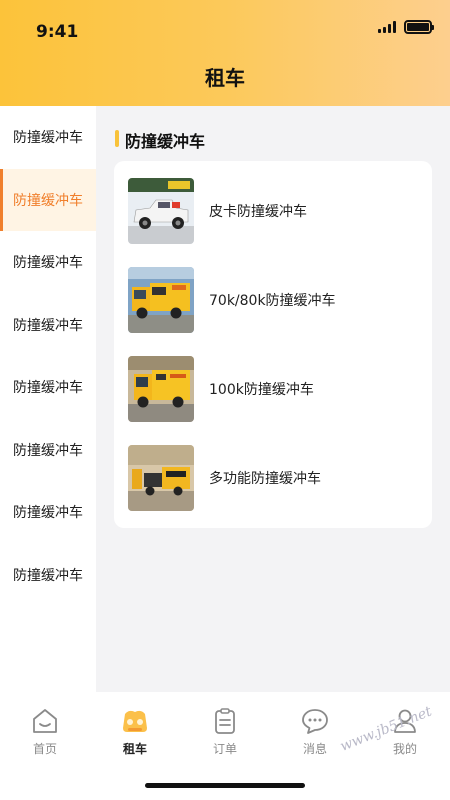 This screenshot has width=450, height=800. Describe the element at coordinates (225, 78) in the screenshot. I see `page-title: 租车` at that location.